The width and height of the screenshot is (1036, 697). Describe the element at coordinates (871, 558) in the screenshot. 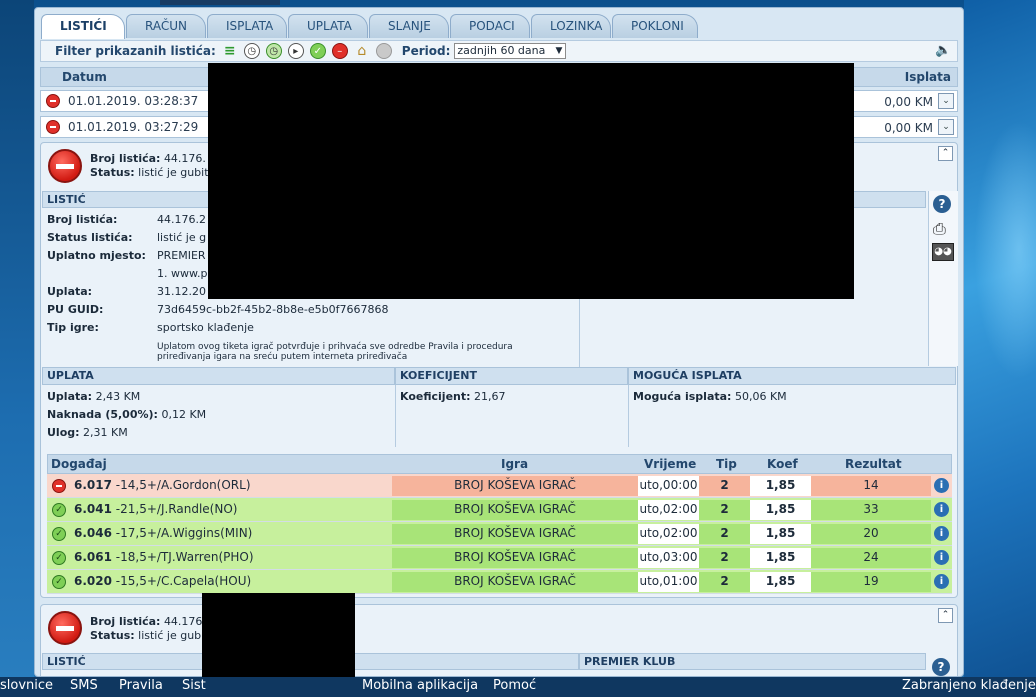

I see `event-rezultat: 24` at that location.